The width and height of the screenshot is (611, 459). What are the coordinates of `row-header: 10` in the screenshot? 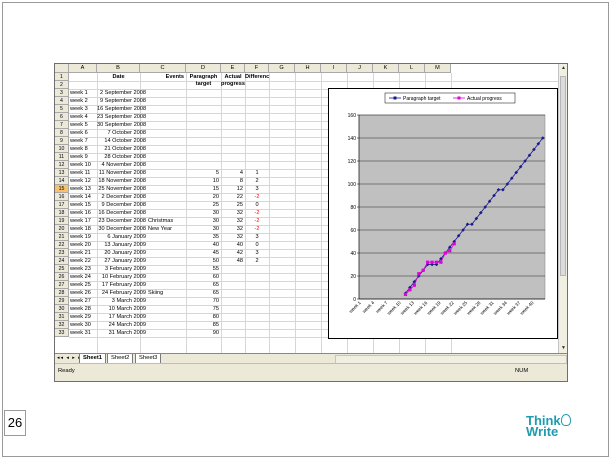 It's located at (62, 149).